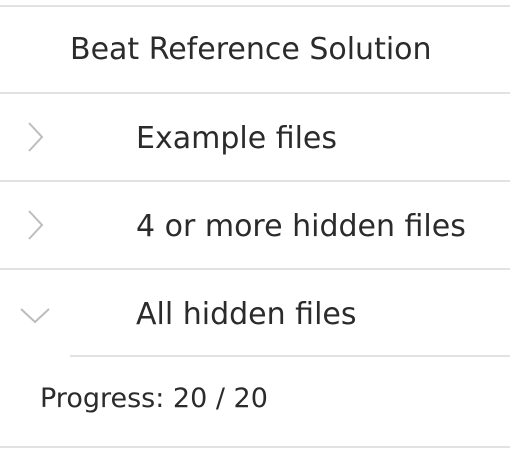  I want to click on section-label: 4 or more hidden files, so click(301, 226).